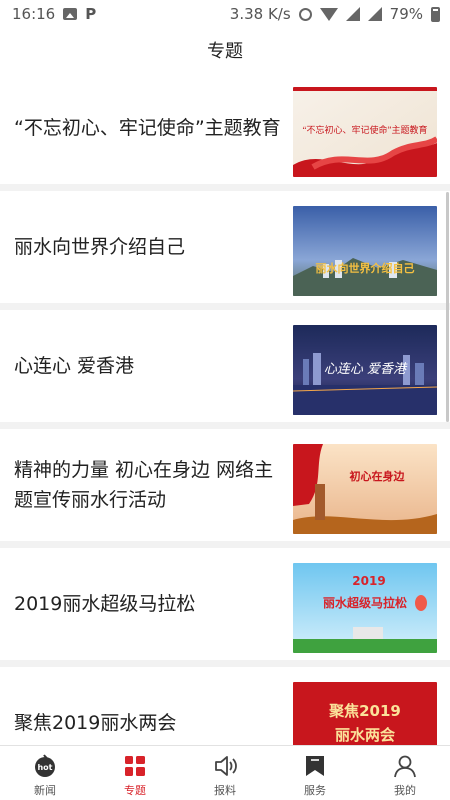 This screenshot has width=450, height=800. I want to click on topic-item: 精神的力量 初心在身边 网络主题宣传丽水行活动 初心在身边, so click(225, 485).